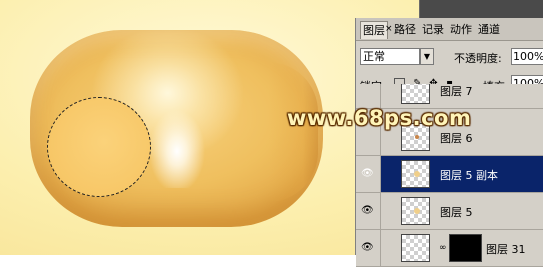 The width and height of the screenshot is (543, 267). I want to click on visibility-toggle, so click(368, 96).